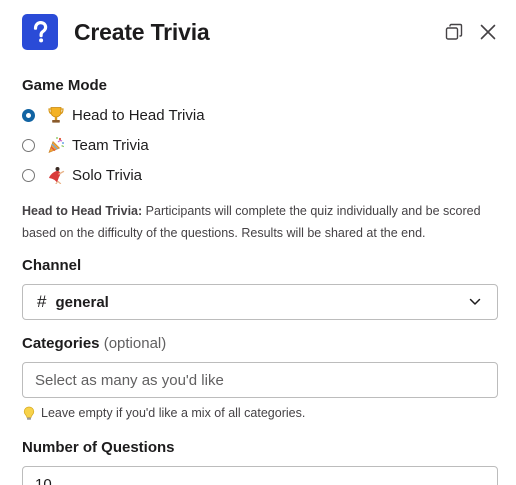 The width and height of the screenshot is (516, 485). I want to click on description-title: Head to Head Trivia:, so click(82, 211).